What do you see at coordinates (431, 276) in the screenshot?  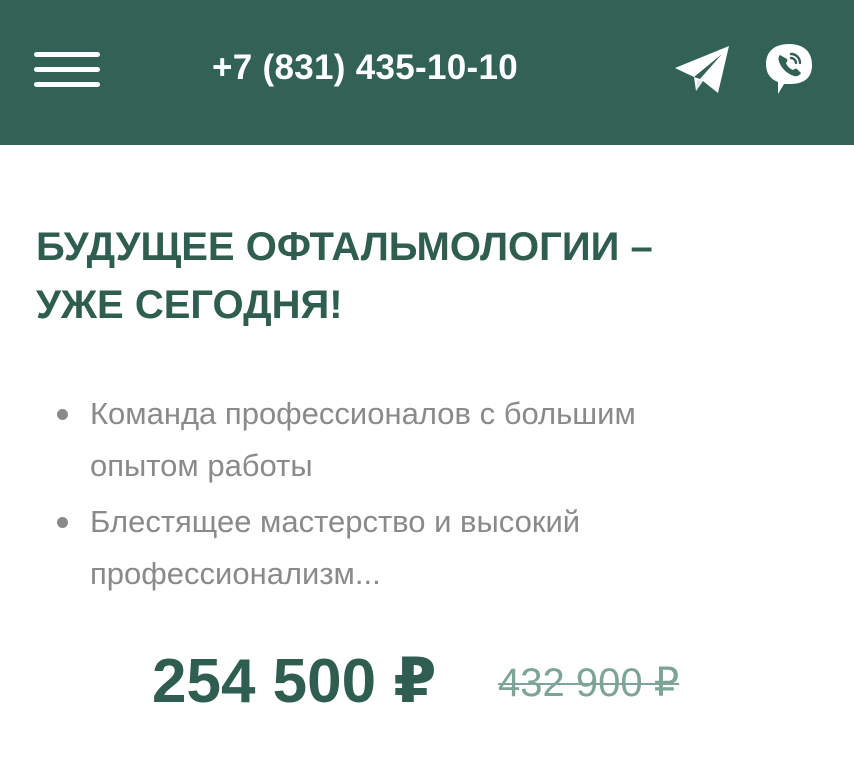 I see `hero-title: БУДУЩЕЕ ОФТАЛЬМОЛОГИИ – УЖЕ СЕГОДНЯ!` at bounding box center [431, 276].